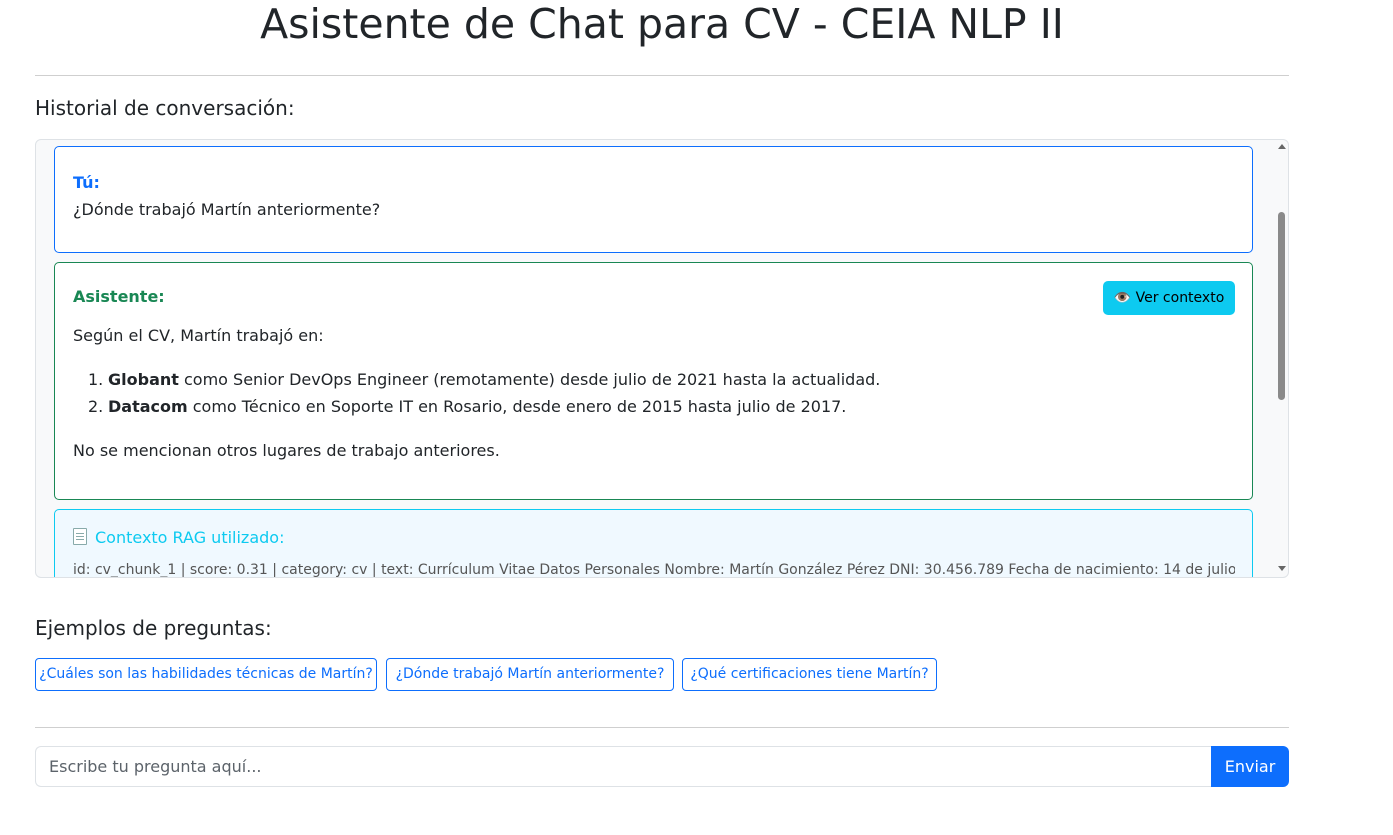 The width and height of the screenshot is (1393, 835). What do you see at coordinates (809, 674) in the screenshot?
I see `example-question-button: ¿Qué certificaciones tiene Martín?` at bounding box center [809, 674].